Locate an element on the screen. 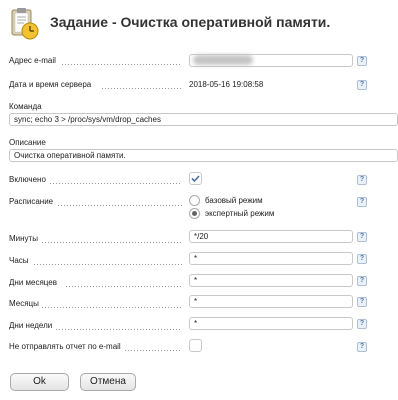  help-icon-weekdays: ? is located at coordinates (362, 324).